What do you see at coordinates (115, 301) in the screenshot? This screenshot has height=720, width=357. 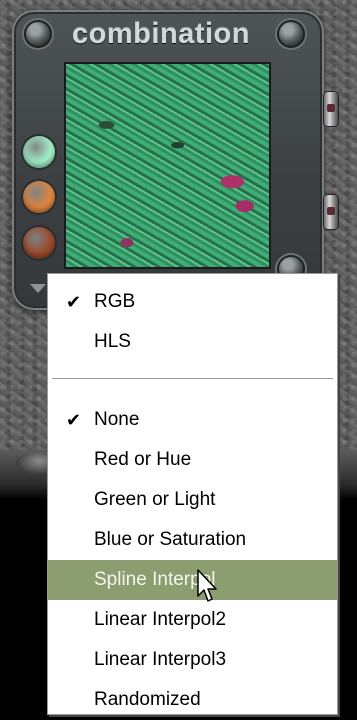 I see `menu-item-label: RGB` at bounding box center [115, 301].